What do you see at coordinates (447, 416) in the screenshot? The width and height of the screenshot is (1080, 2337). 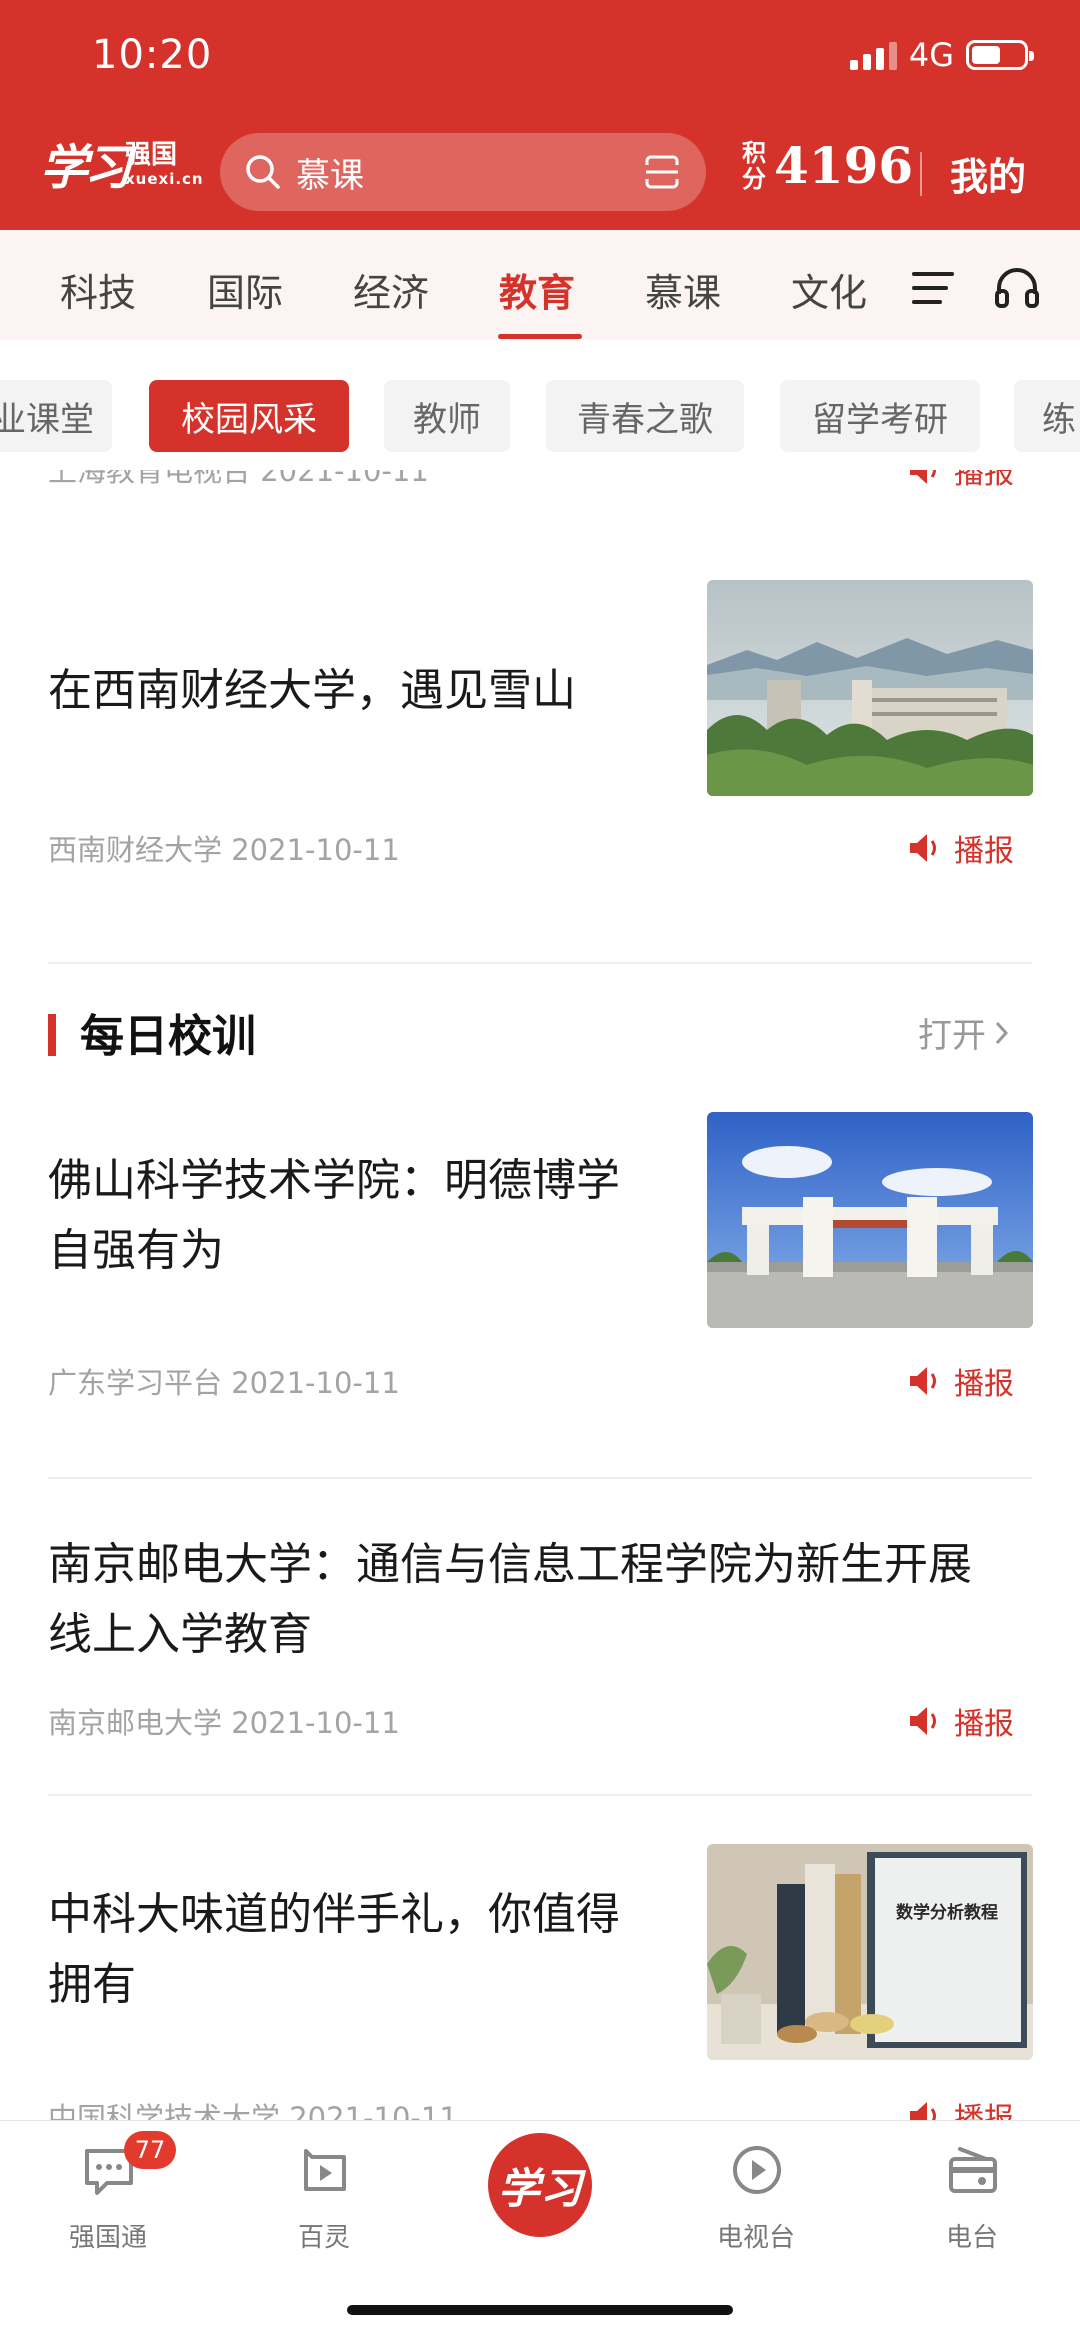 I see `subtab-jiaoshi: 教师` at bounding box center [447, 416].